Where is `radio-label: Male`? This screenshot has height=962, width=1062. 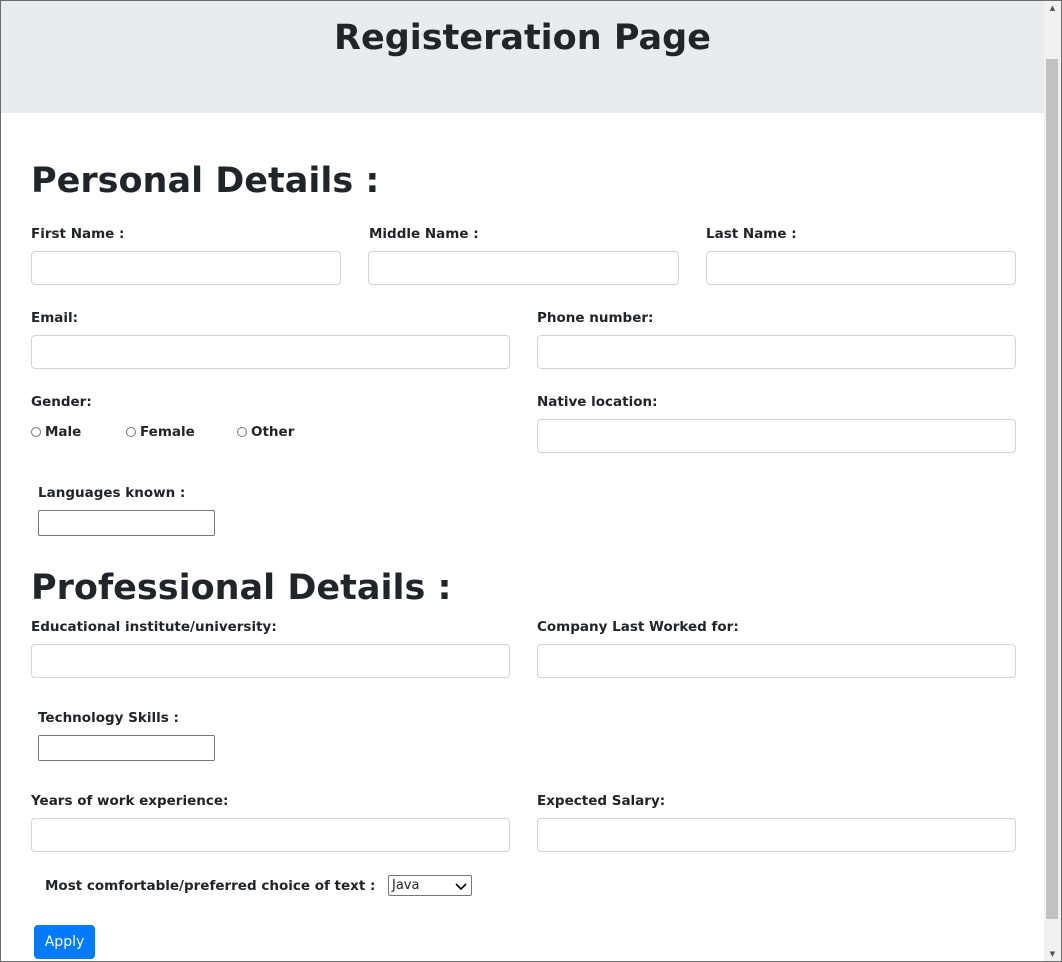
radio-label: Male is located at coordinates (63, 432).